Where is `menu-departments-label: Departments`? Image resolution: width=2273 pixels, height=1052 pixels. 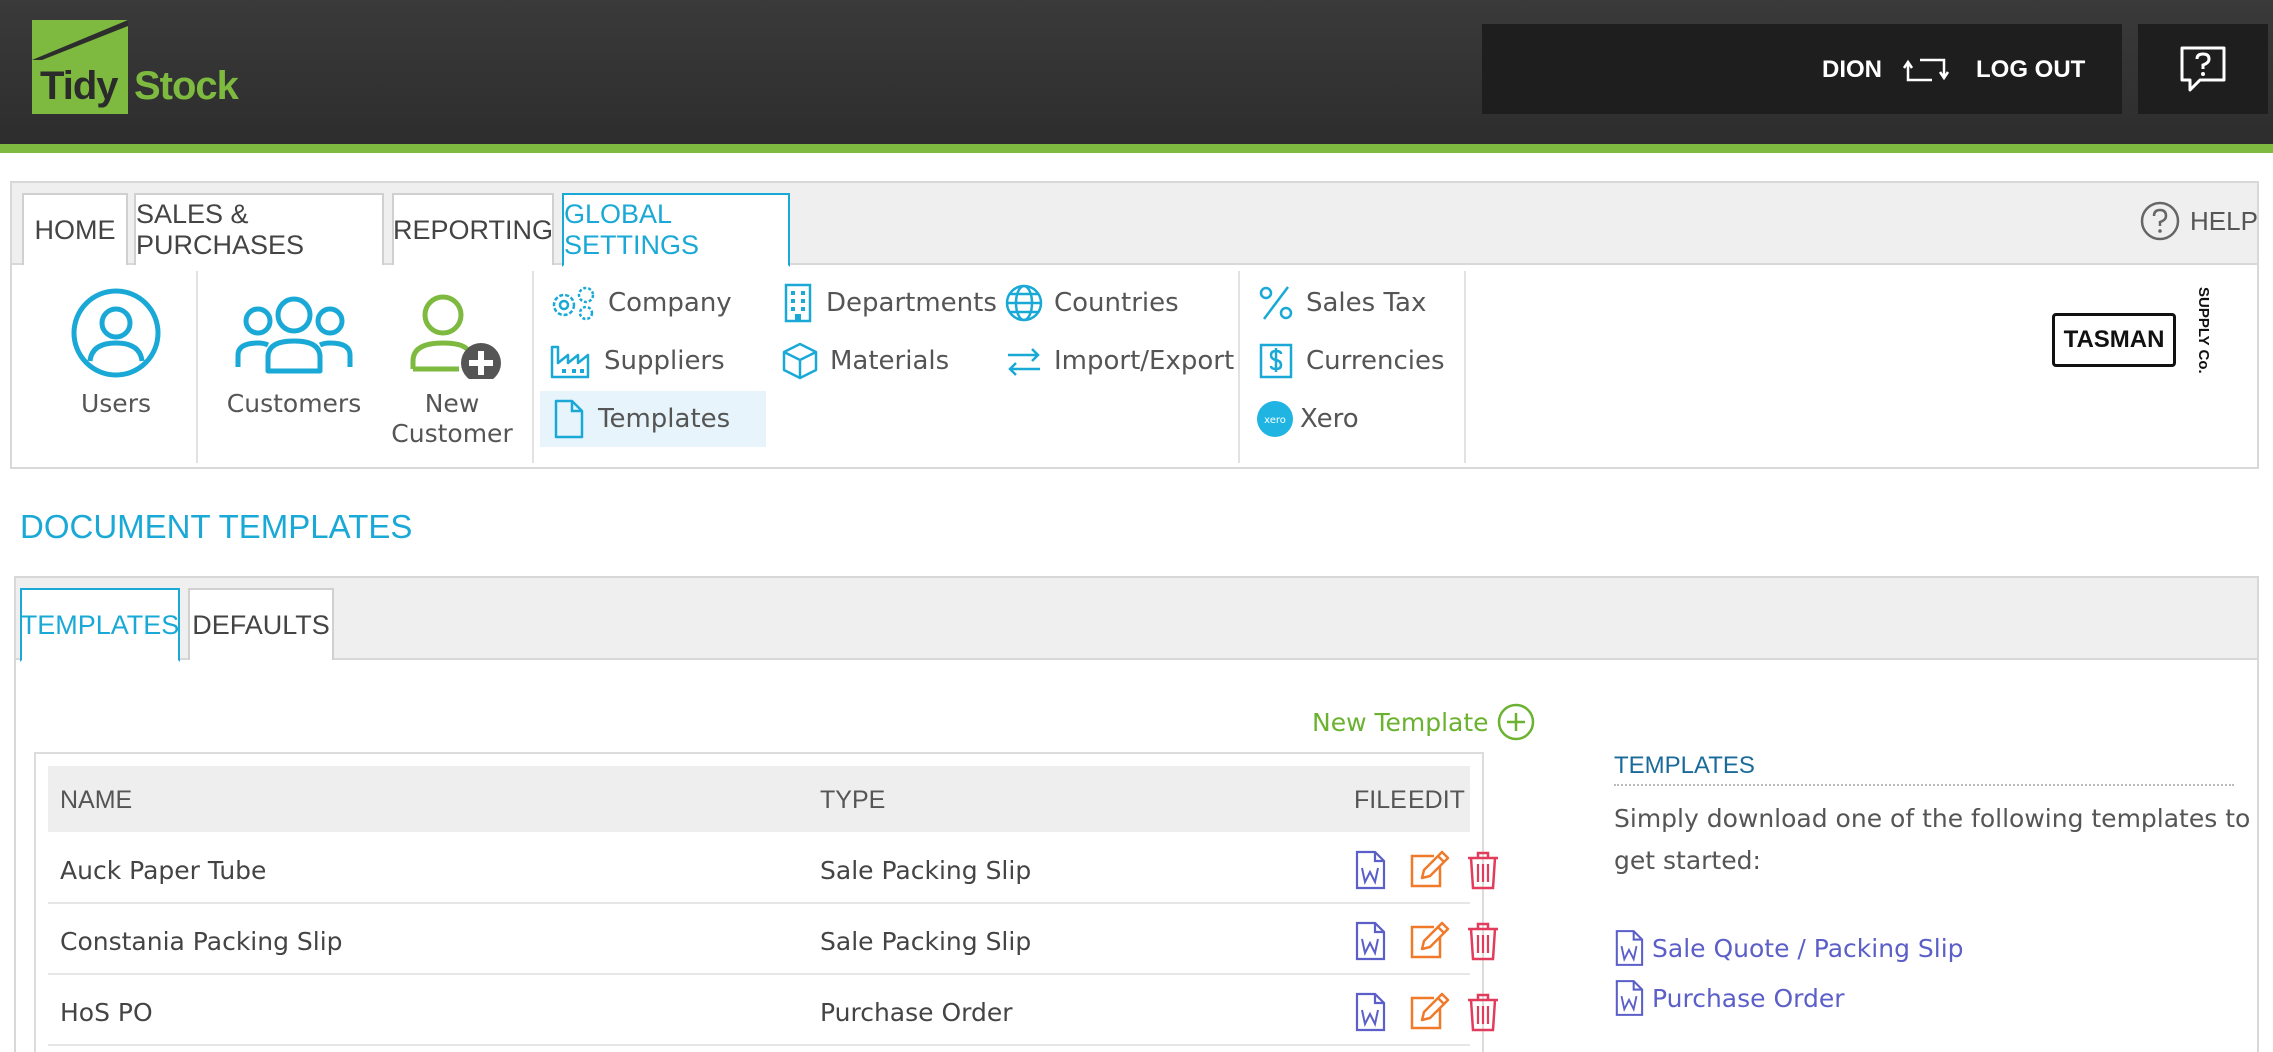
menu-departments-label: Departments is located at coordinates (911, 303).